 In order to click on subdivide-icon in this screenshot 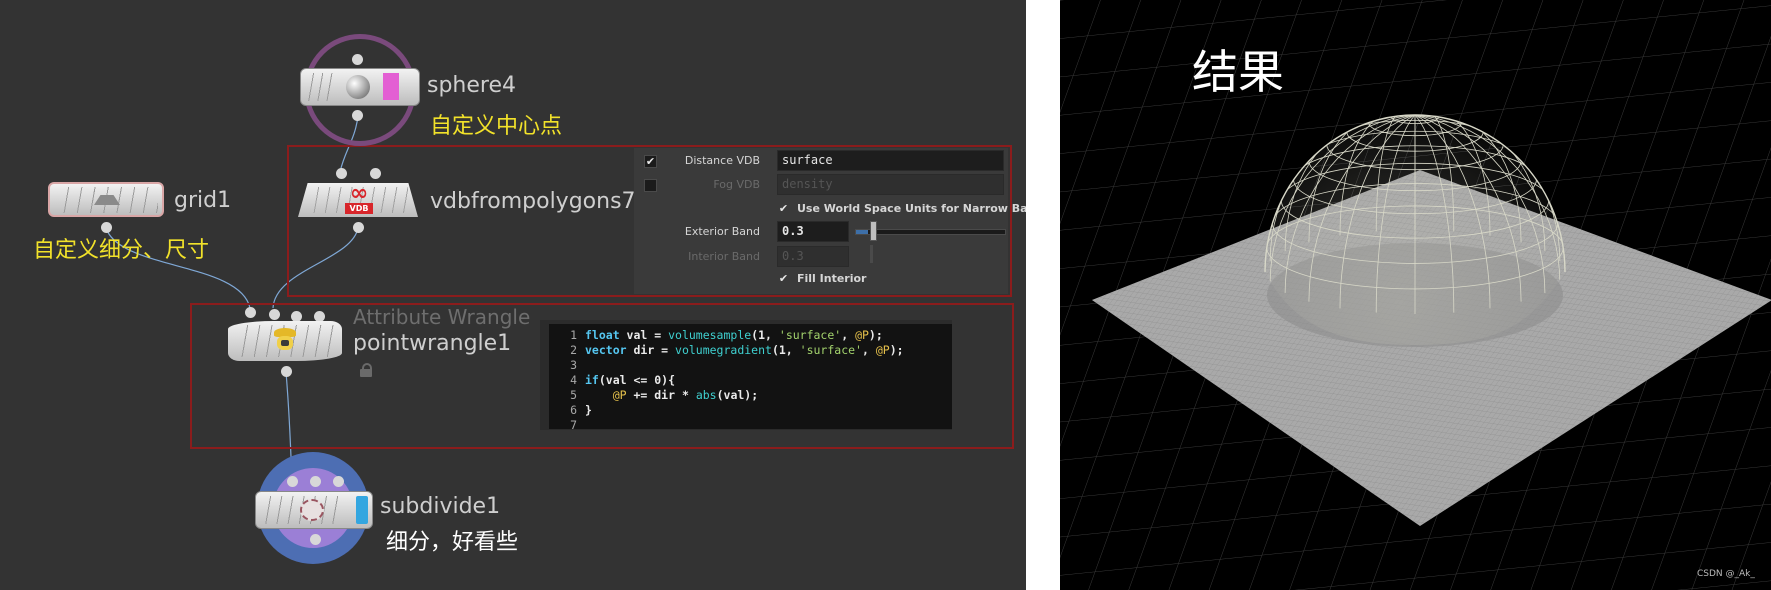, I will do `click(312, 510)`.